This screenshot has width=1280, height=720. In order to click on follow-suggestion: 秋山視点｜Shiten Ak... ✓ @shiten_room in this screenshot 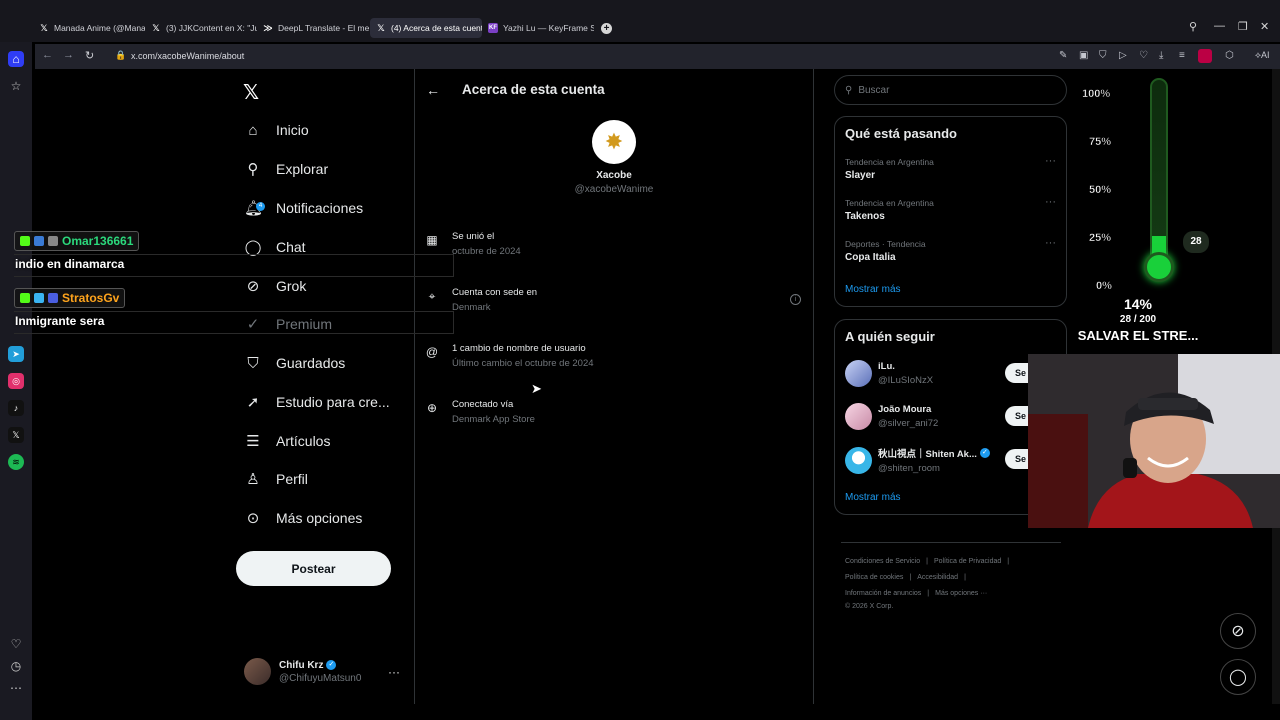, I will do `click(917, 460)`.